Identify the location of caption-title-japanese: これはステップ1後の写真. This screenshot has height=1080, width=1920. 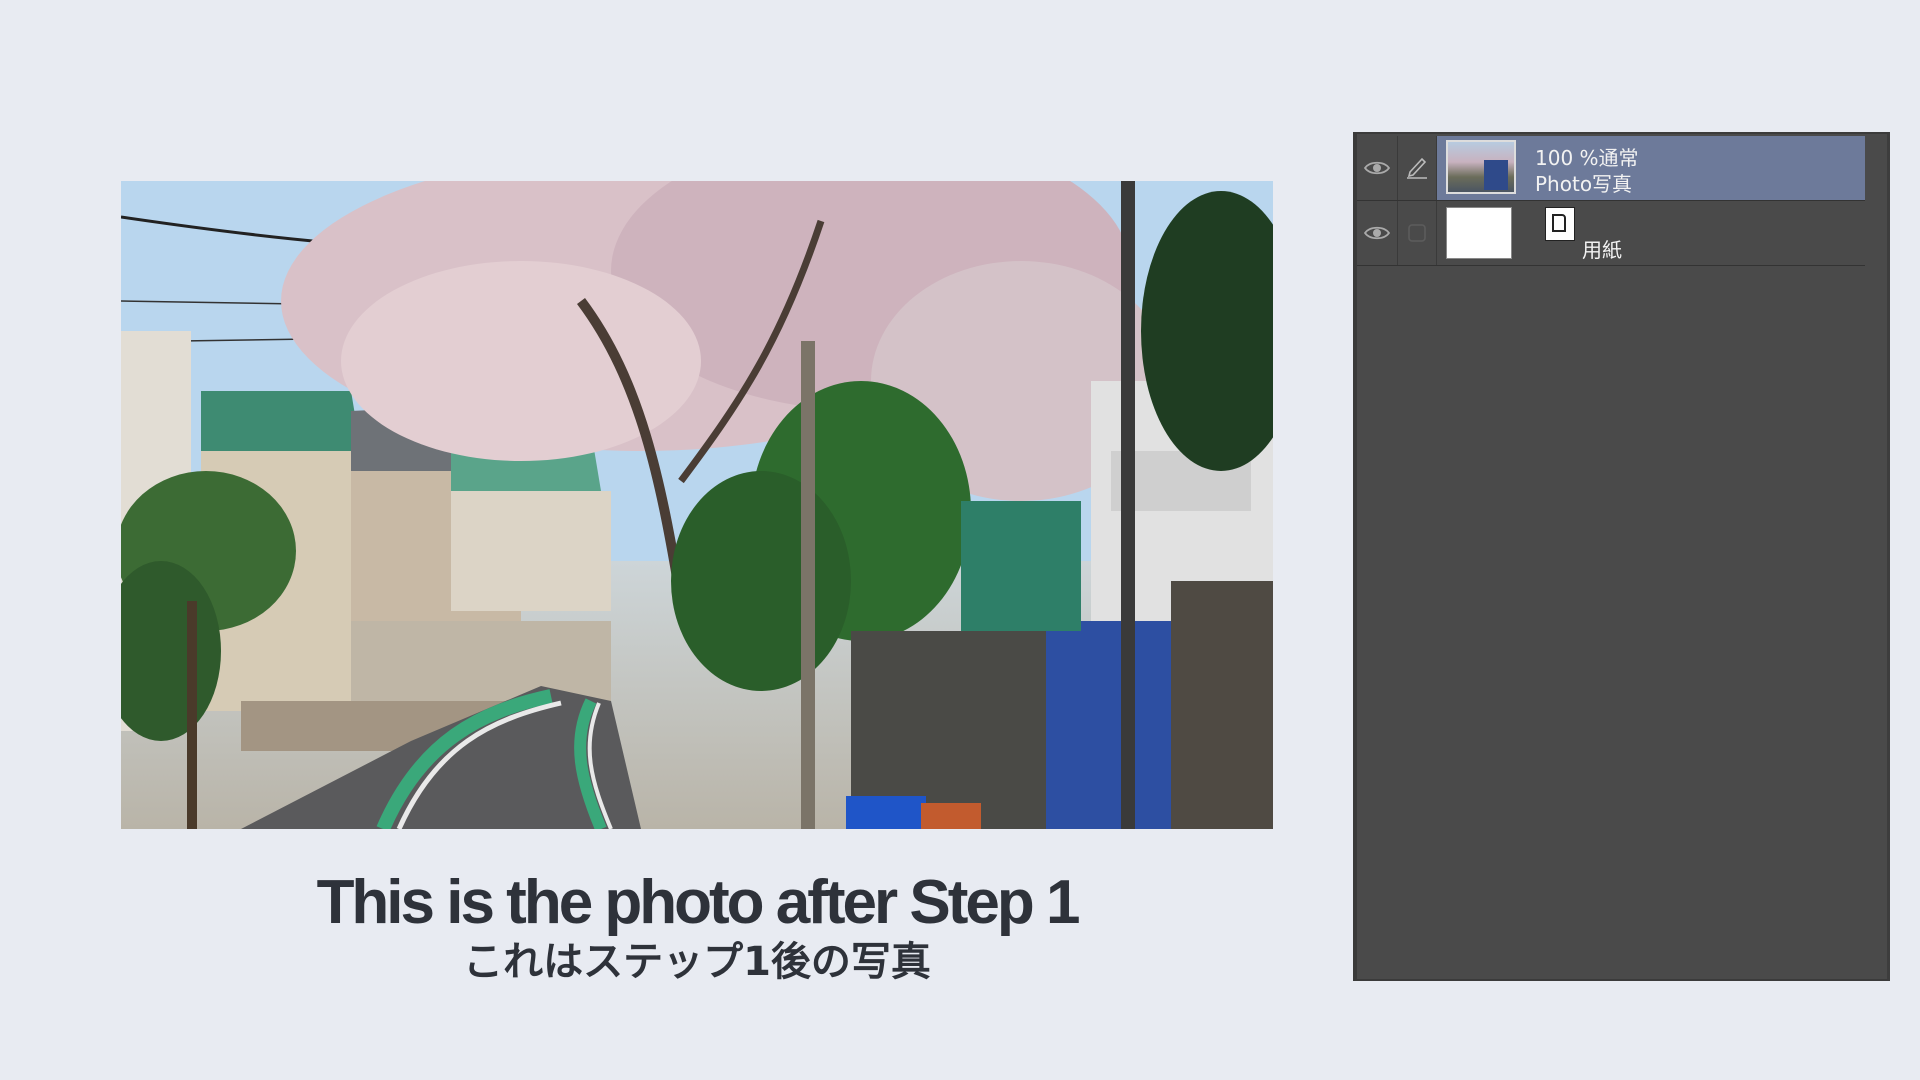
(697, 962).